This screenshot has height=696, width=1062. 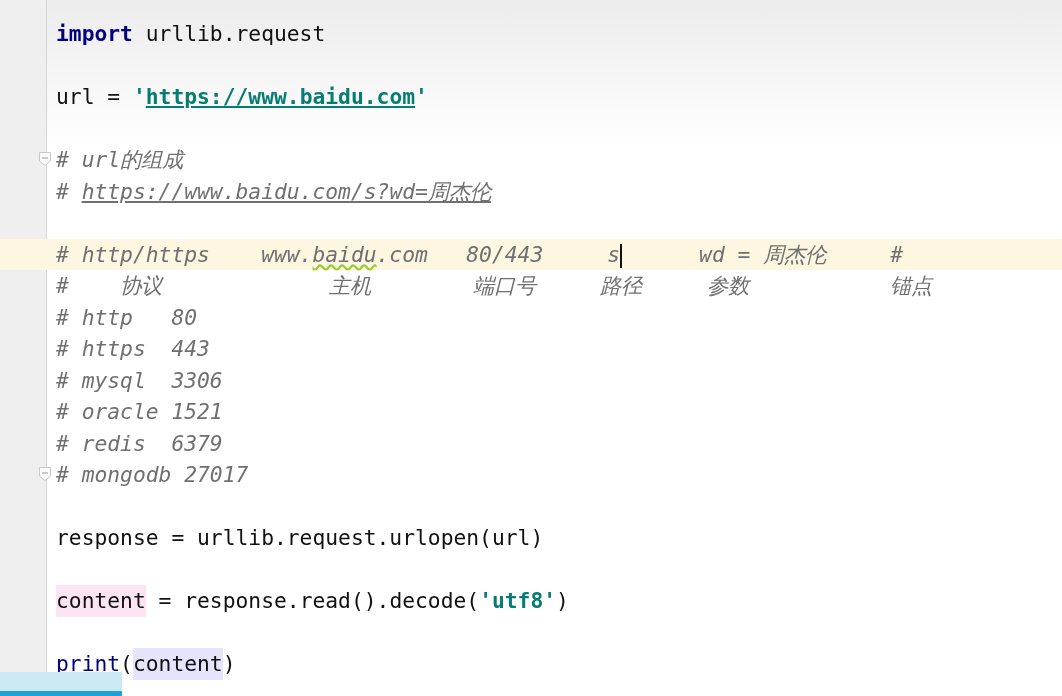 What do you see at coordinates (280, 97) in the screenshot?
I see `url-link: https://www.baidu.com` at bounding box center [280, 97].